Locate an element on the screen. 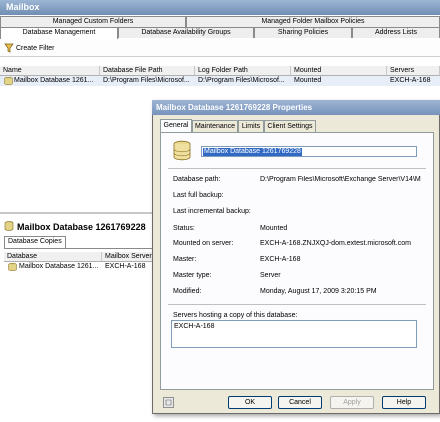 The width and height of the screenshot is (440, 422). window-title-bar: Mailbox is located at coordinates (220, 7).